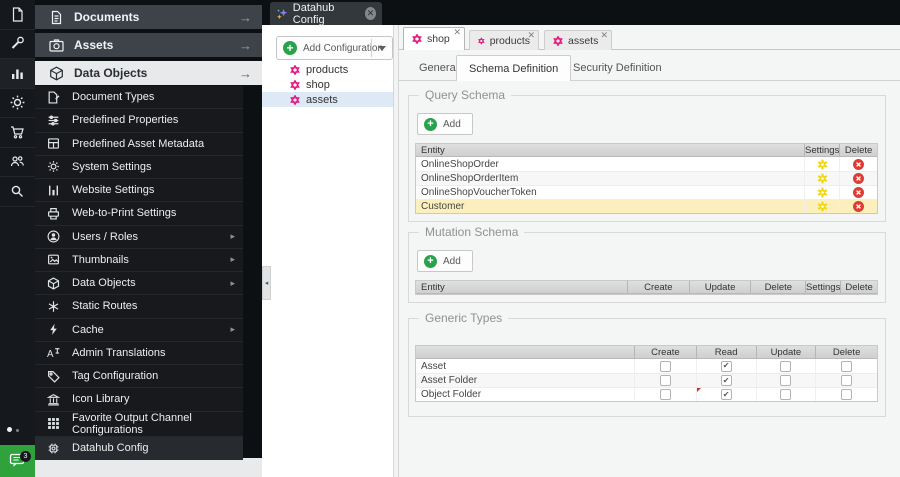 The image size is (900, 477). Describe the element at coordinates (148, 73) in the screenshot. I see `sidebar-section-data-objects: Data Objects →` at that location.